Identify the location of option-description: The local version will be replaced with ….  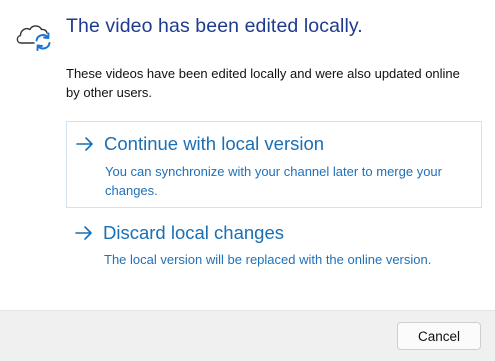
(268, 259).